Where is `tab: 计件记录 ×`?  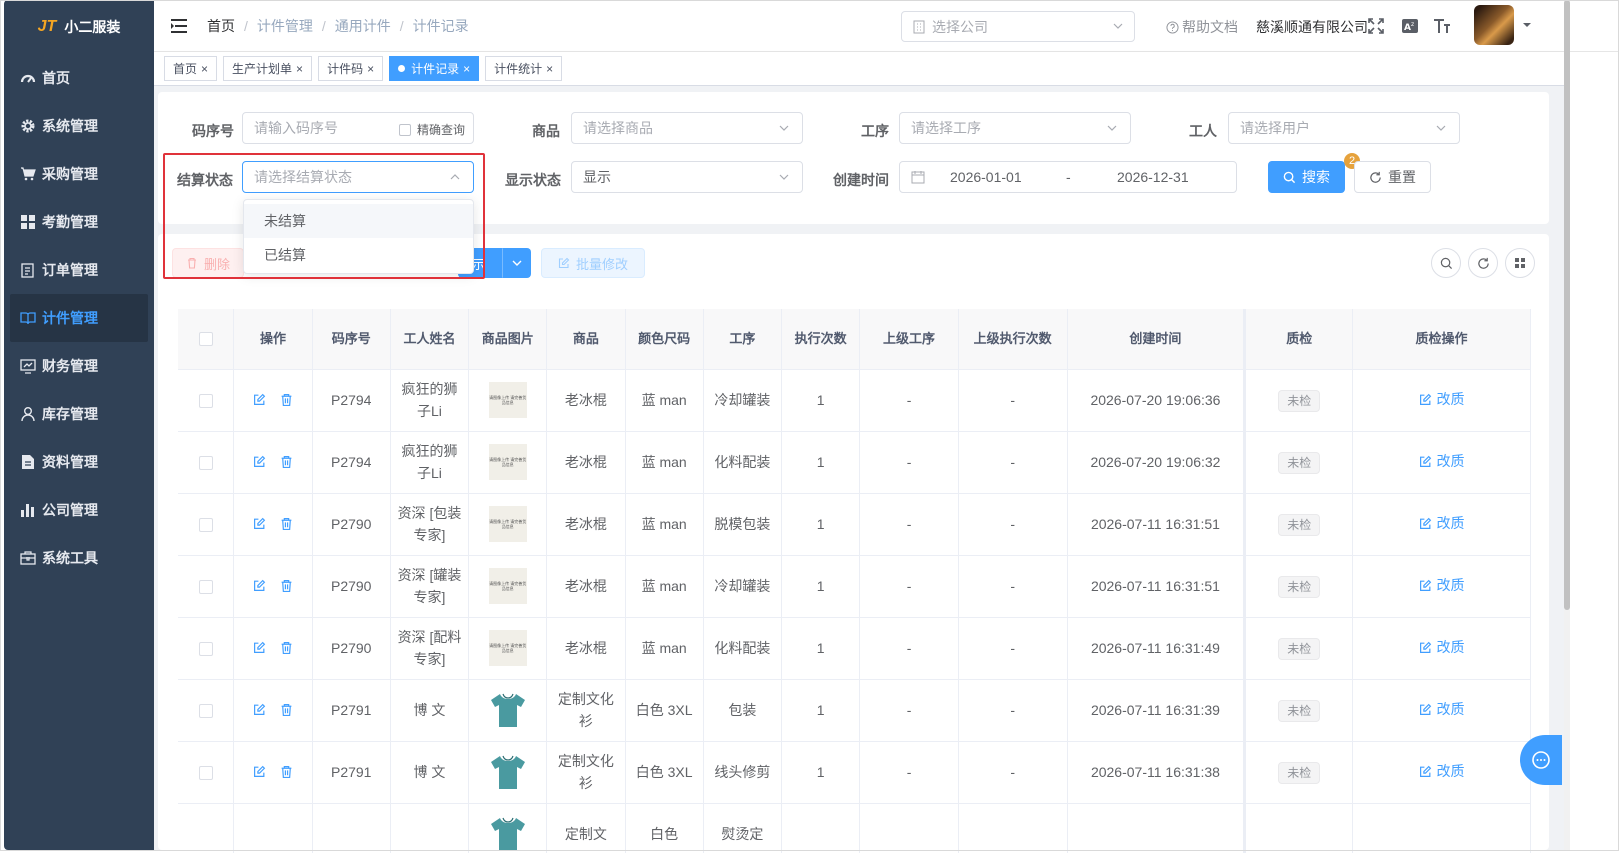
tab: 计件记录 × is located at coordinates (434, 68).